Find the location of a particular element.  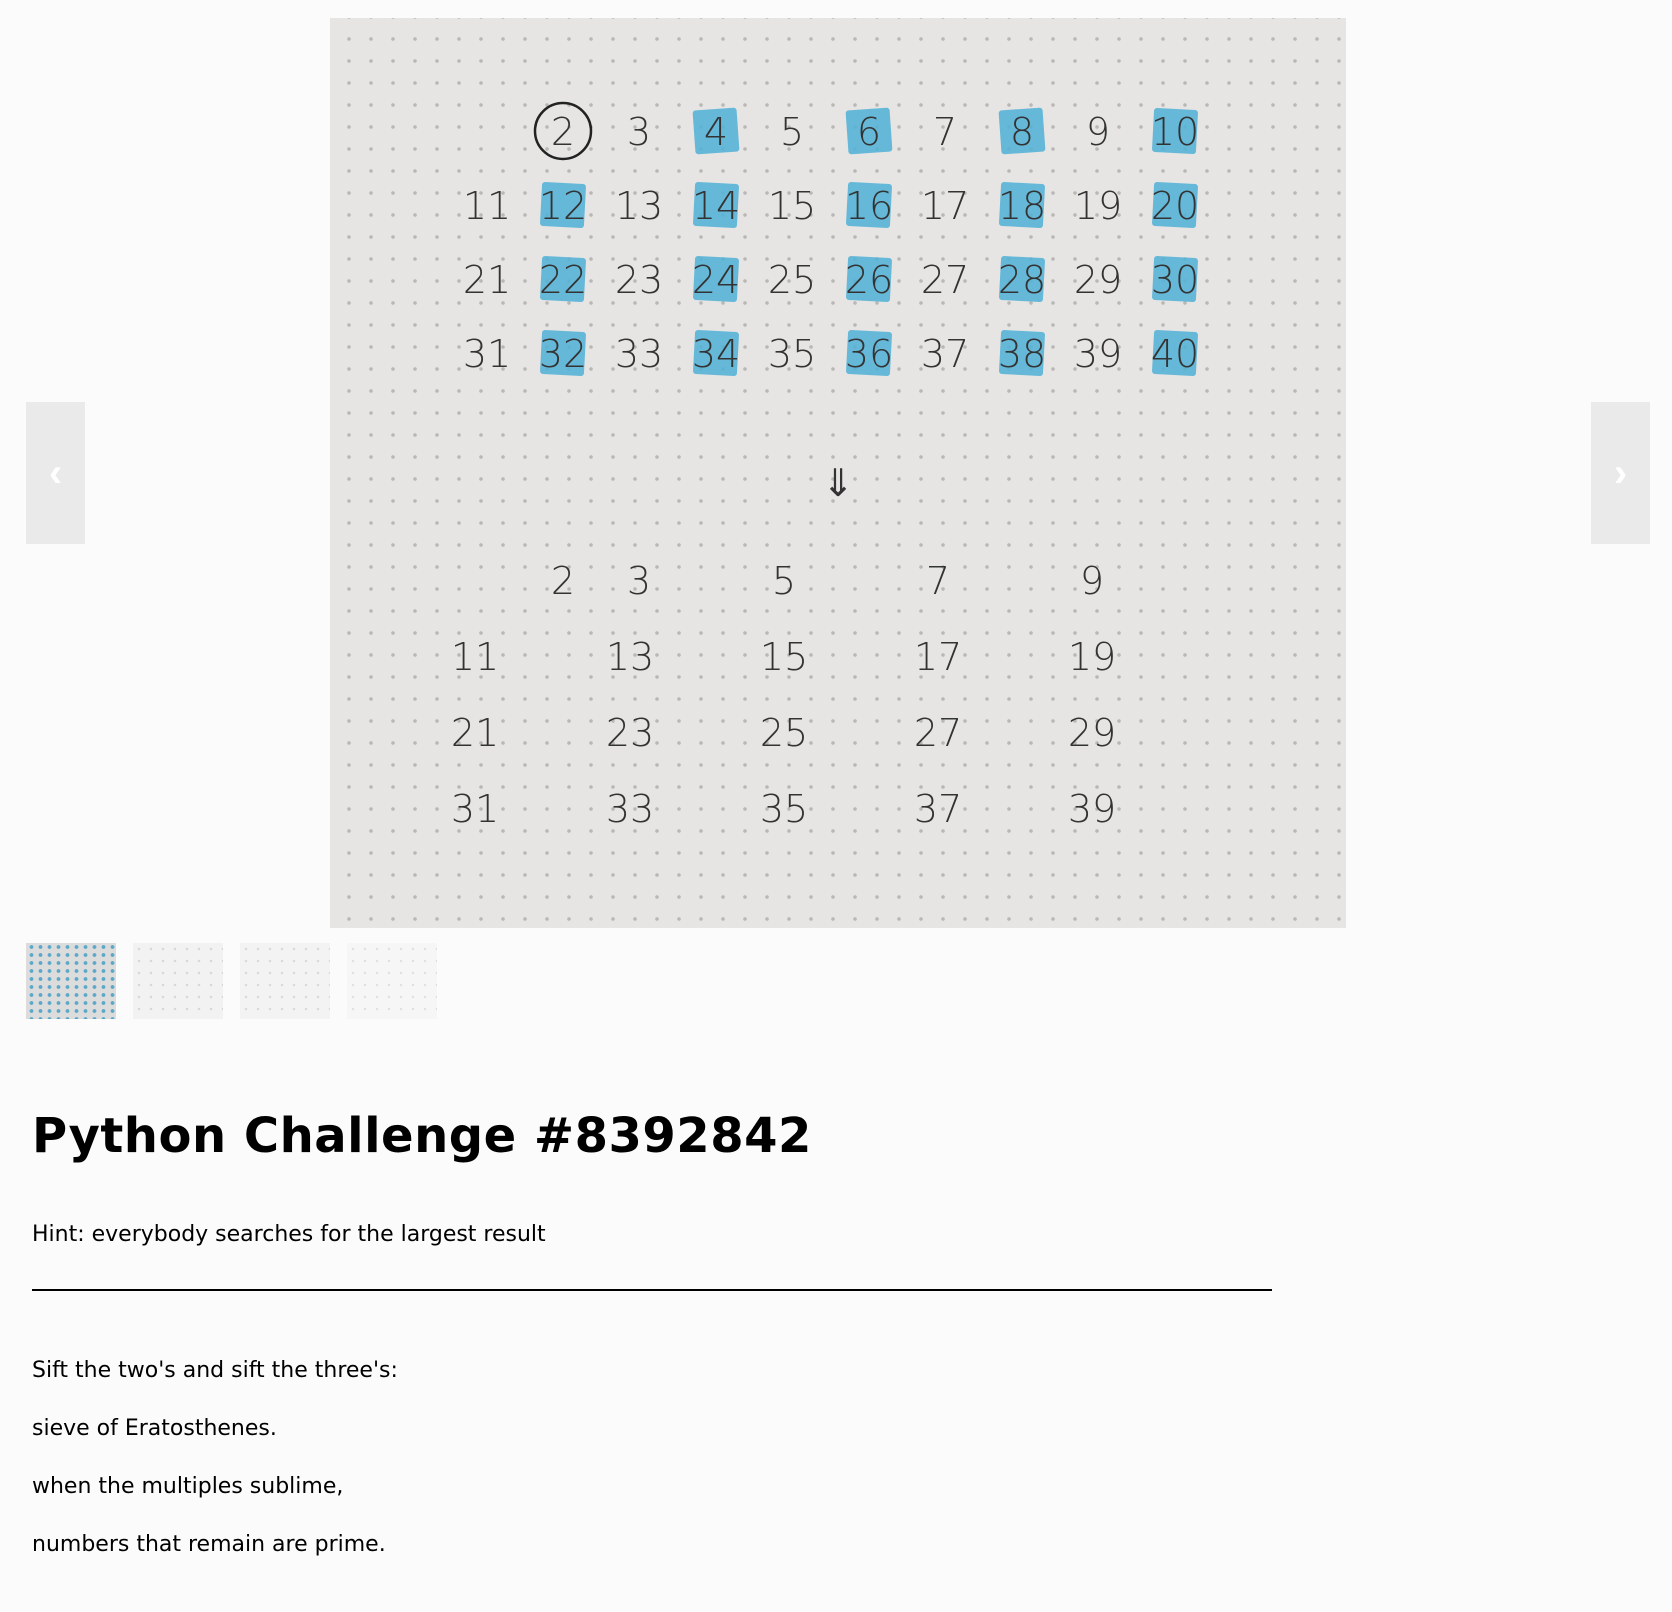

sieve-number: 22 is located at coordinates (563, 280).